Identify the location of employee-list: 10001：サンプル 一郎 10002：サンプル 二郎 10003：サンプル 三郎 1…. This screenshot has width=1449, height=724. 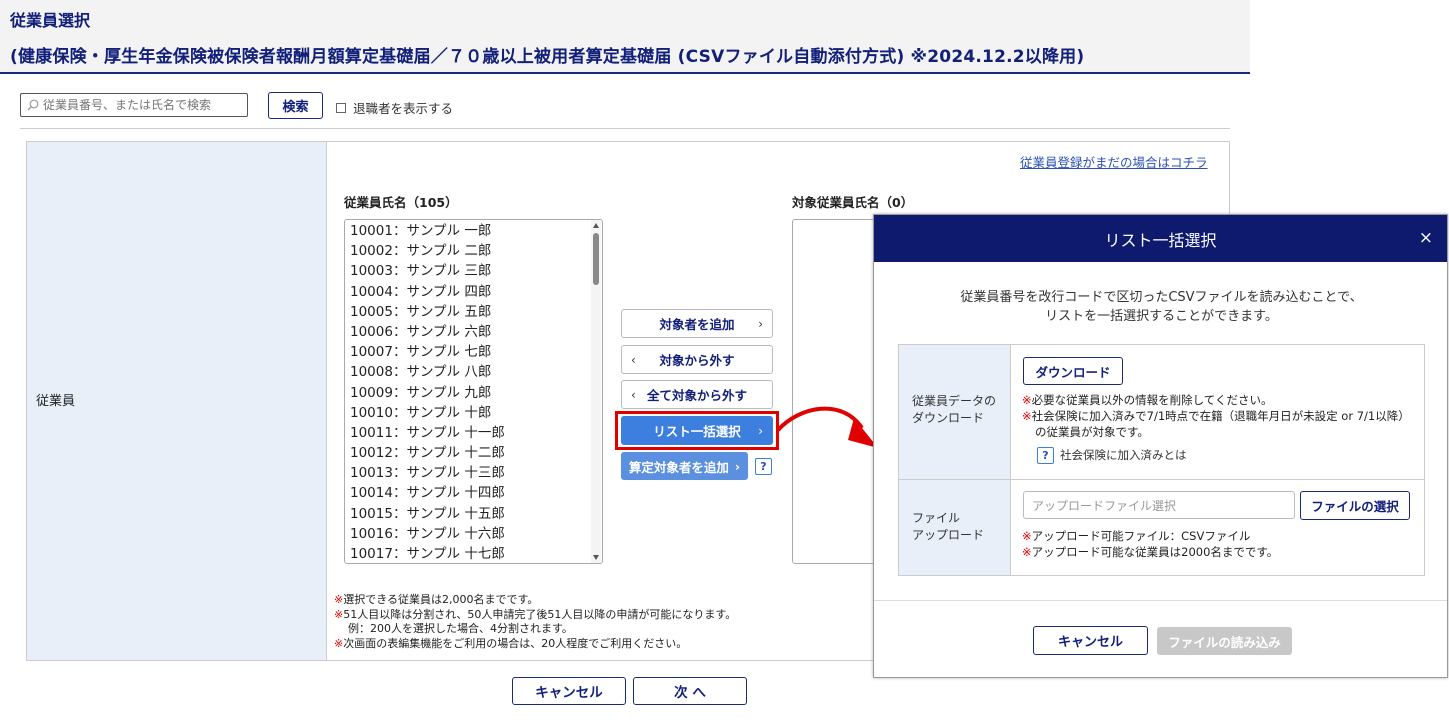
(473, 391).